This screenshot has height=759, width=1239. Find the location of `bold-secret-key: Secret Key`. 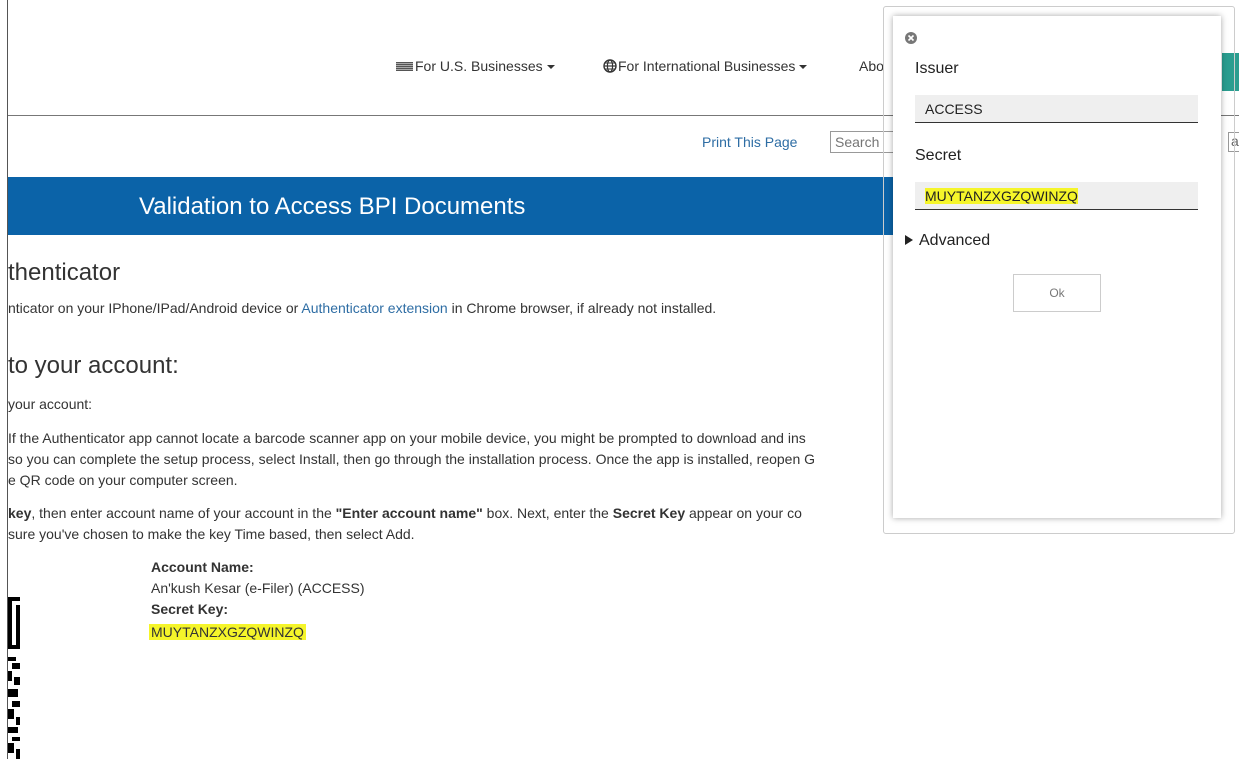

bold-secret-key: Secret Key is located at coordinates (649, 513).